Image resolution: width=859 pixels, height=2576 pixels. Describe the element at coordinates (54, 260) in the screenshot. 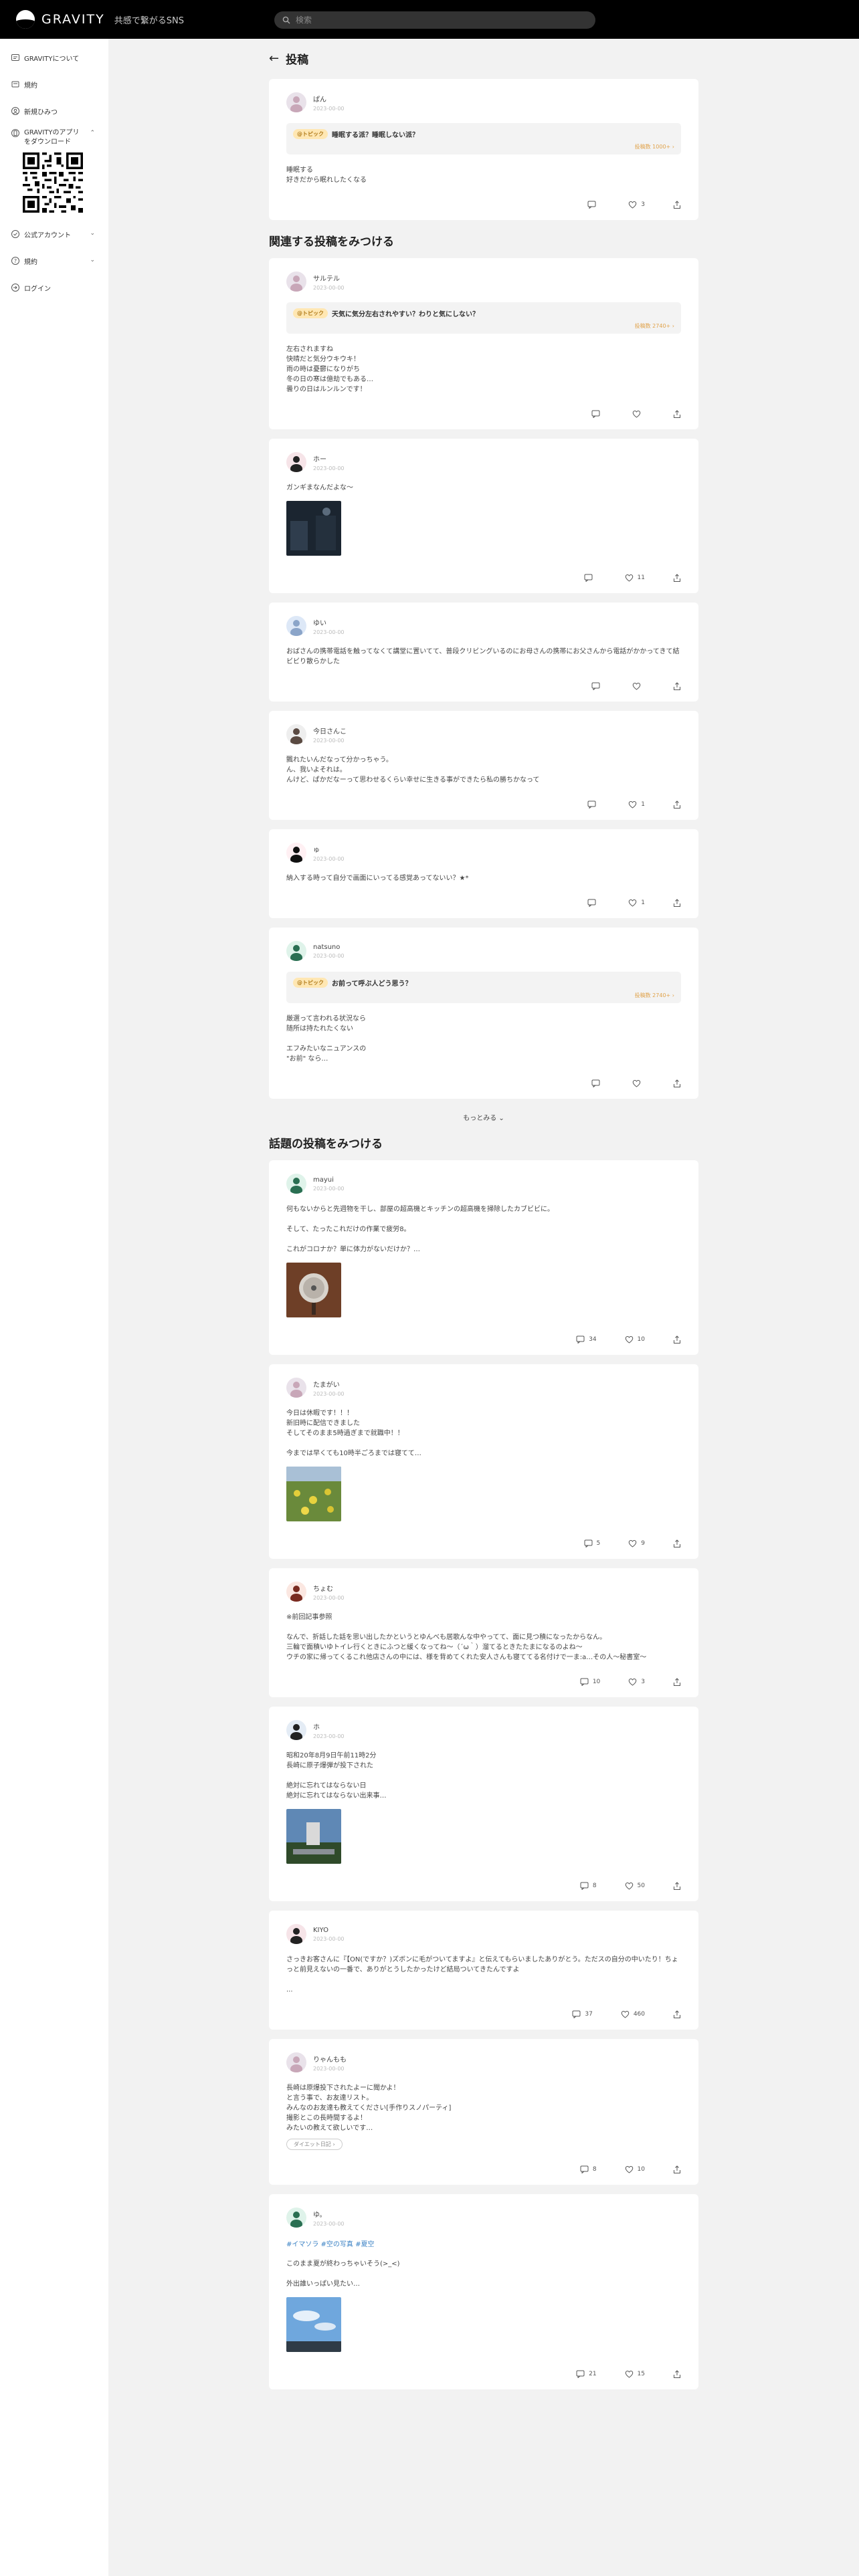

I see `sidebar-item-help: ? 規約 ⌄` at that location.